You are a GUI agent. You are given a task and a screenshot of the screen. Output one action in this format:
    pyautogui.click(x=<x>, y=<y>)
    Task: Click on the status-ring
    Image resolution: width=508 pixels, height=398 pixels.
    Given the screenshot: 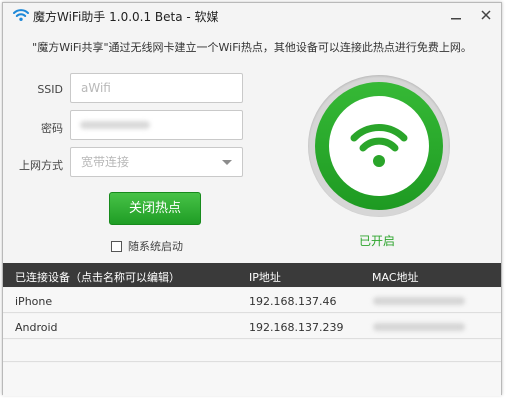 What is the action you would take?
    pyautogui.click(x=379, y=146)
    